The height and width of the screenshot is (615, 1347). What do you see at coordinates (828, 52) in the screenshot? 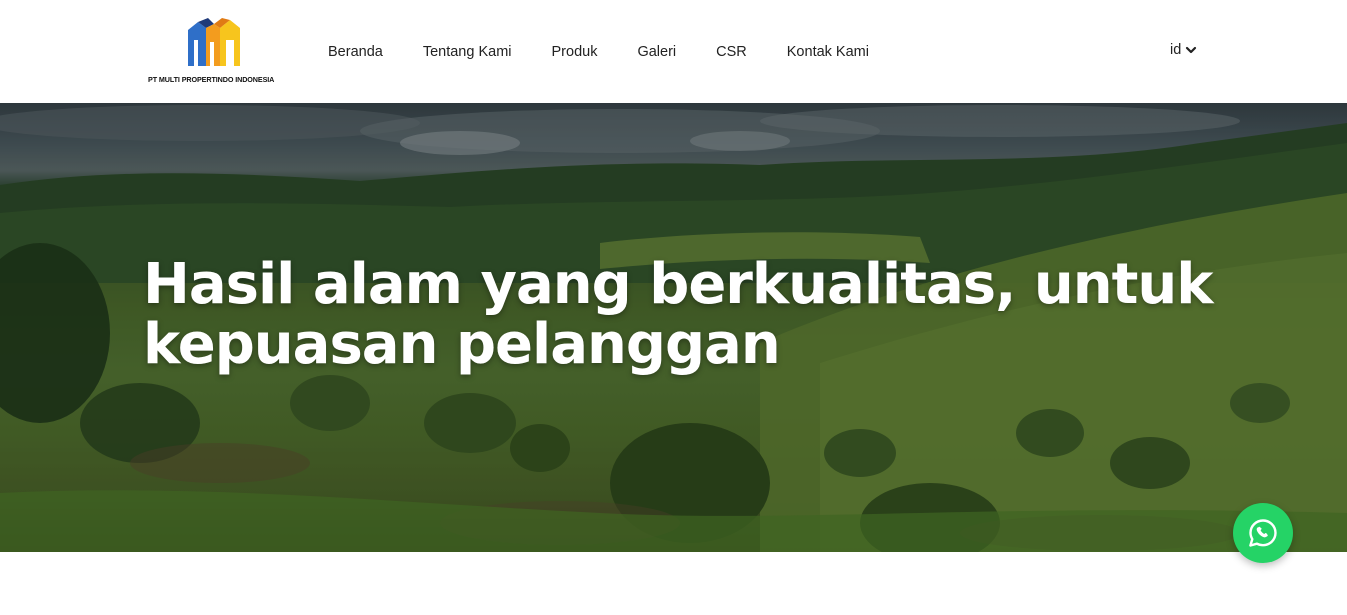
I see `nav-item-kontak-kami: Kontak Kami` at bounding box center [828, 52].